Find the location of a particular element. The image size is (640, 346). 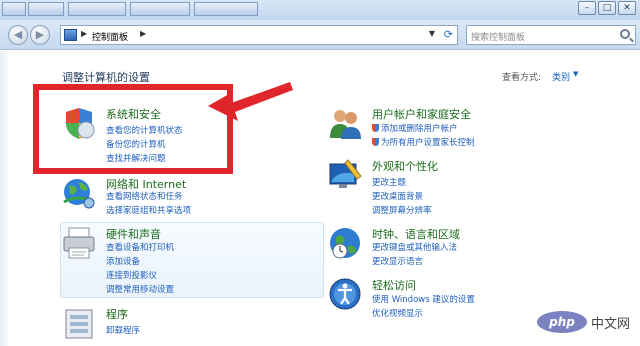

search-placeholder: 搜索控制面板 is located at coordinates (498, 38).